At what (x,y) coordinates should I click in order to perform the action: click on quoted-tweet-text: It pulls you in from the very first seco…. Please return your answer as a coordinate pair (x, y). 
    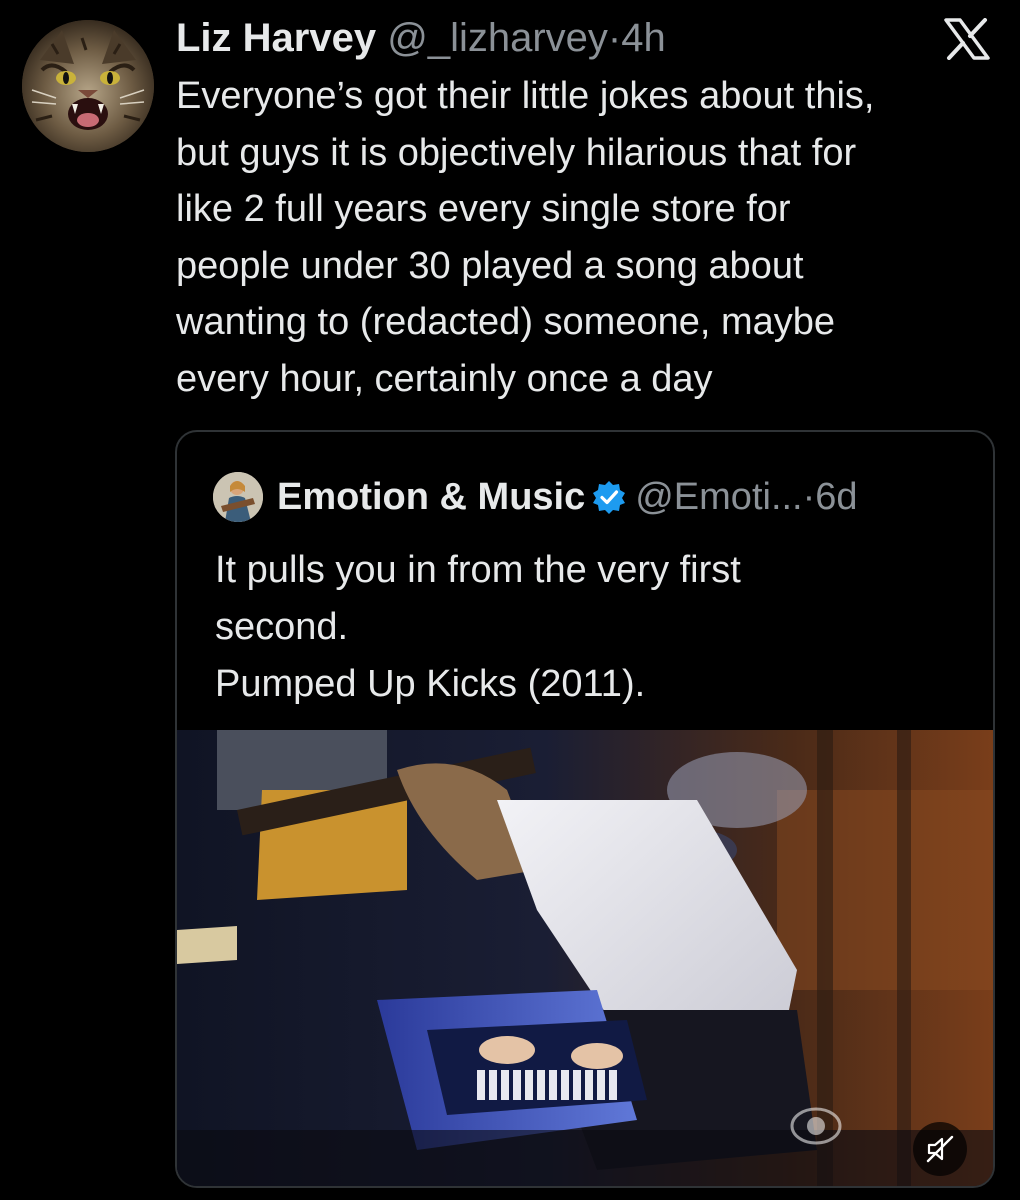
    Looking at the image, I should click on (478, 627).